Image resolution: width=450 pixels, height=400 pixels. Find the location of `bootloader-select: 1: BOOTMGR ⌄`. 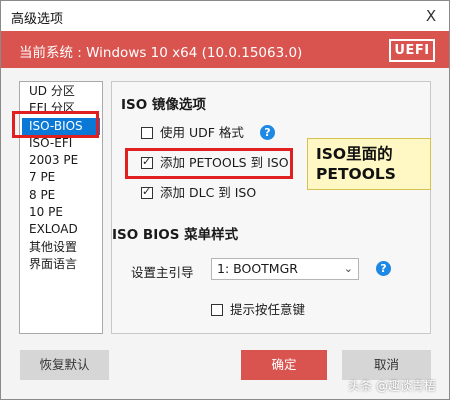

bootloader-select: 1: BOOTMGR ⌄ is located at coordinates (285, 269).